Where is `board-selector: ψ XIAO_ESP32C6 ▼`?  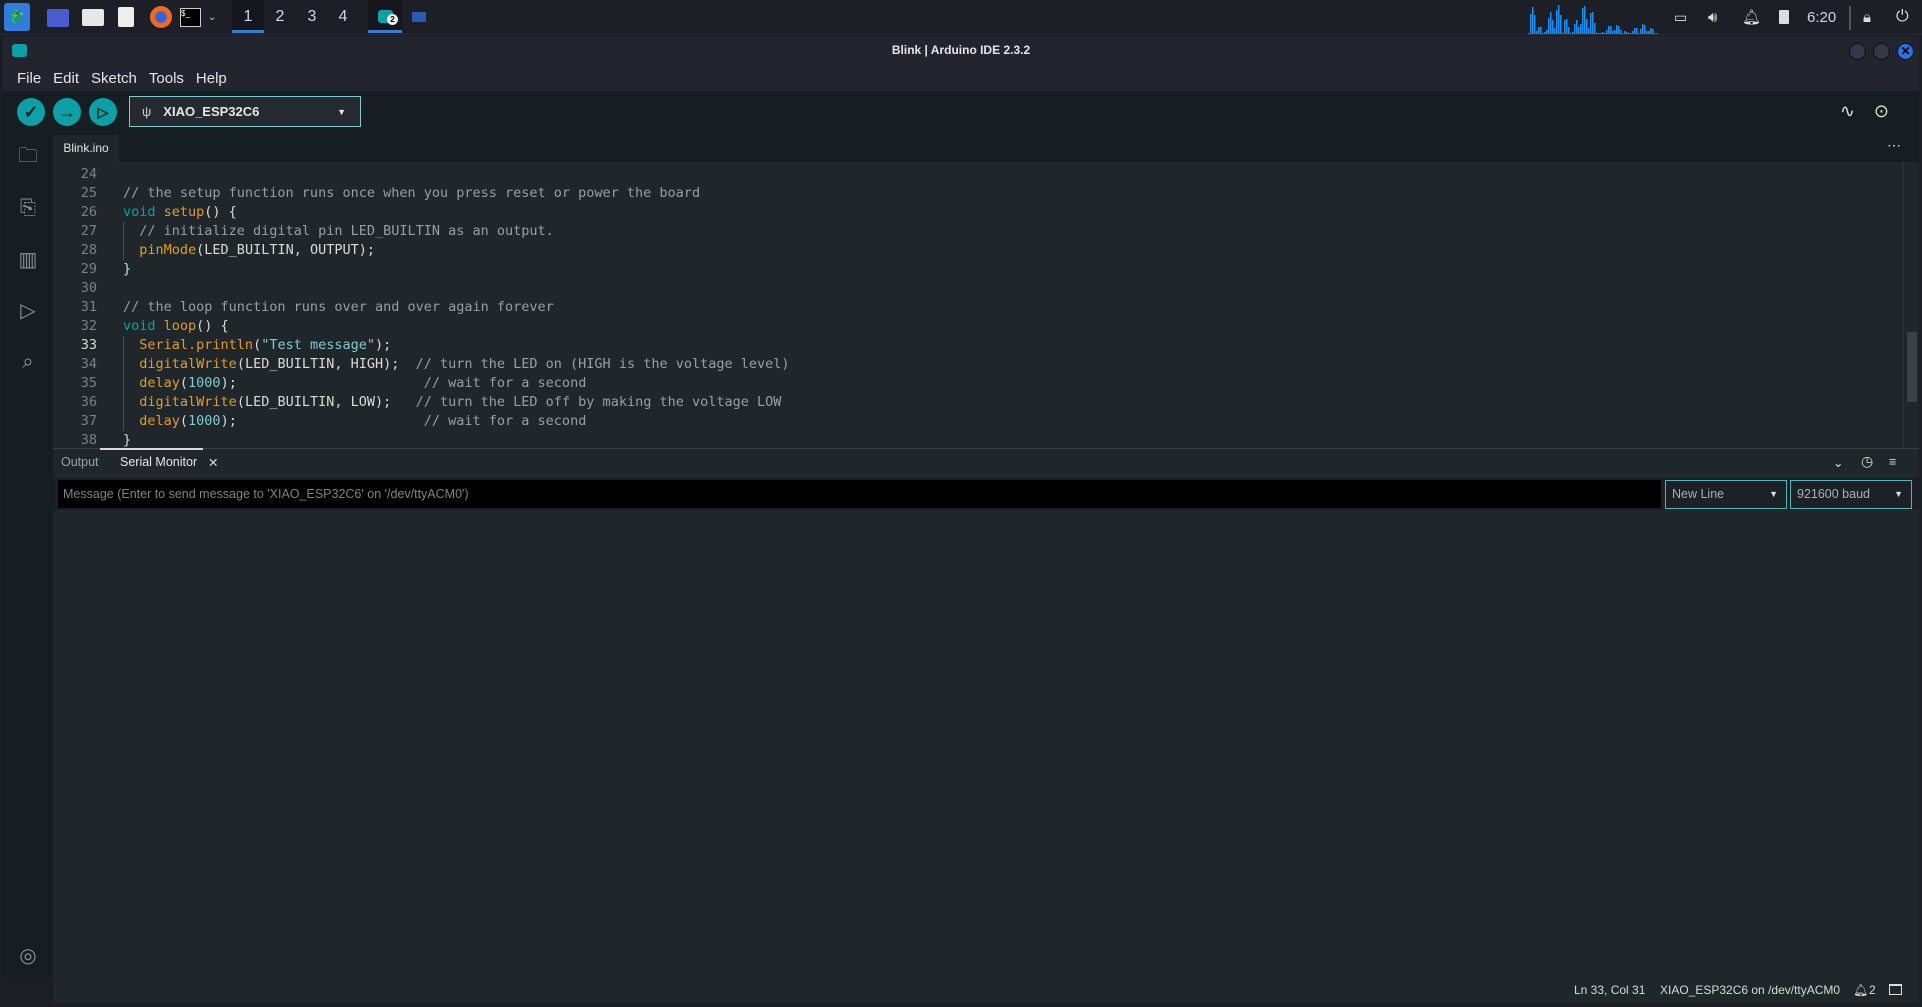 board-selector: ψ XIAO_ESP32C6 ▼ is located at coordinates (245, 111).